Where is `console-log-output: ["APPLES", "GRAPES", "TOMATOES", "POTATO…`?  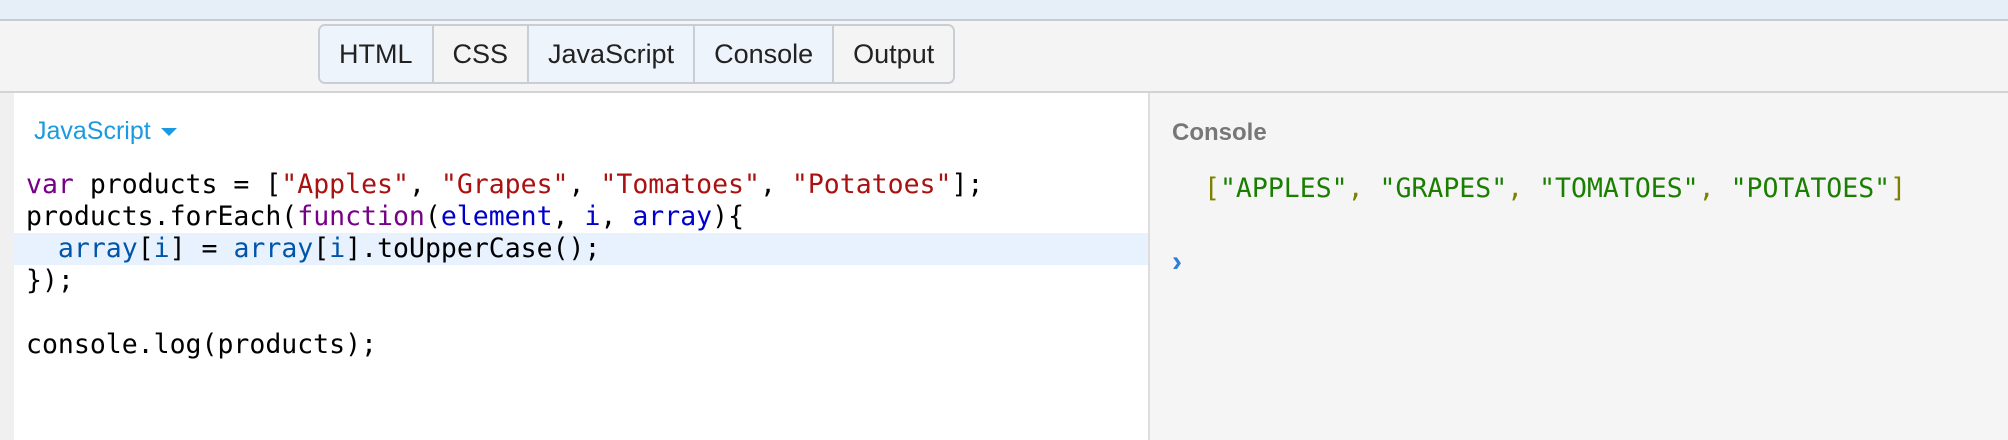 console-log-output: ["APPLES", "GRAPES", "TOMATOES", "POTATO… is located at coordinates (1555, 188).